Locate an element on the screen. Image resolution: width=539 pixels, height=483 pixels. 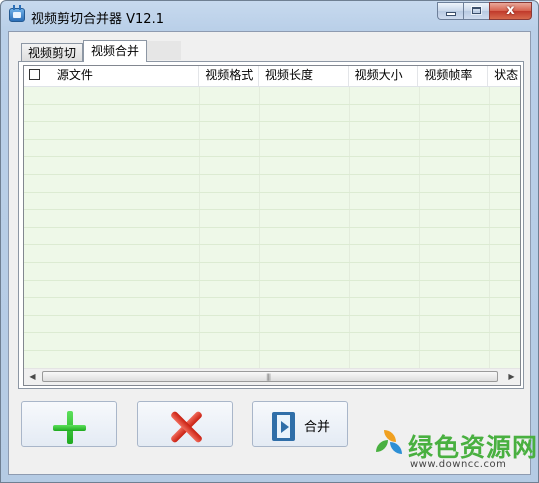
app-icon is located at coordinates (17, 13).